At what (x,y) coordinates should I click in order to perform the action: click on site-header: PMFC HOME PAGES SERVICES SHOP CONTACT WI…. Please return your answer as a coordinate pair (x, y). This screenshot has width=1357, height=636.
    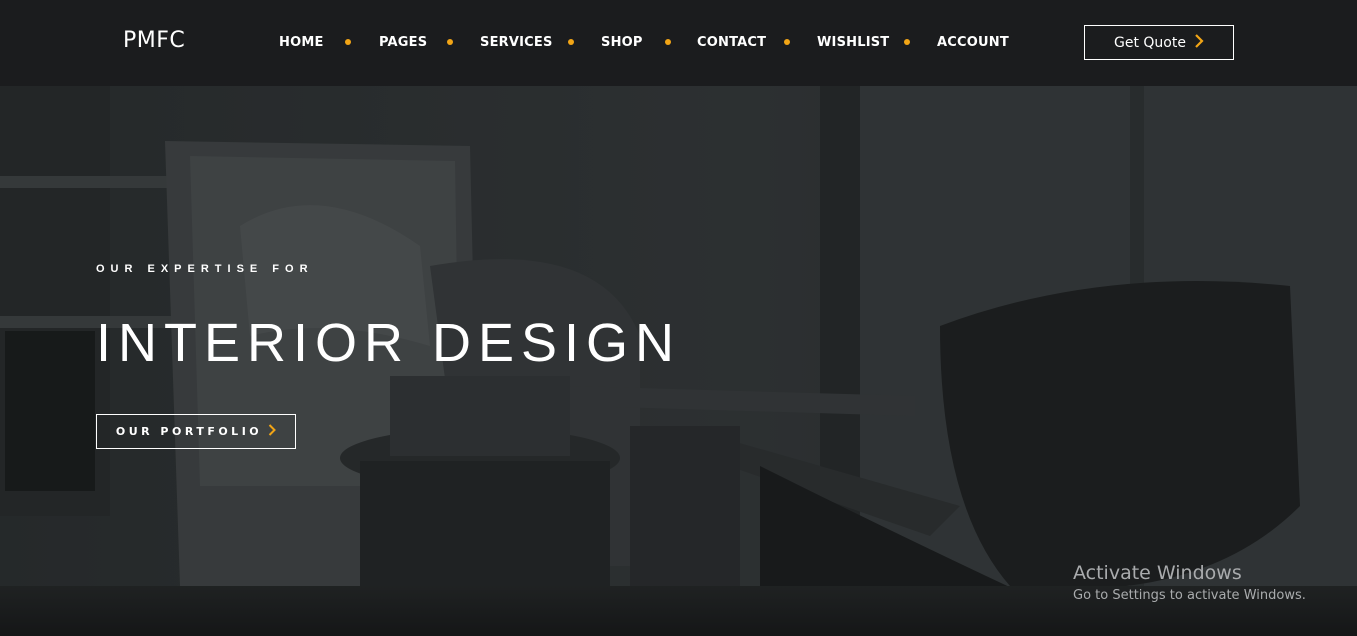
    Looking at the image, I should click on (678, 43).